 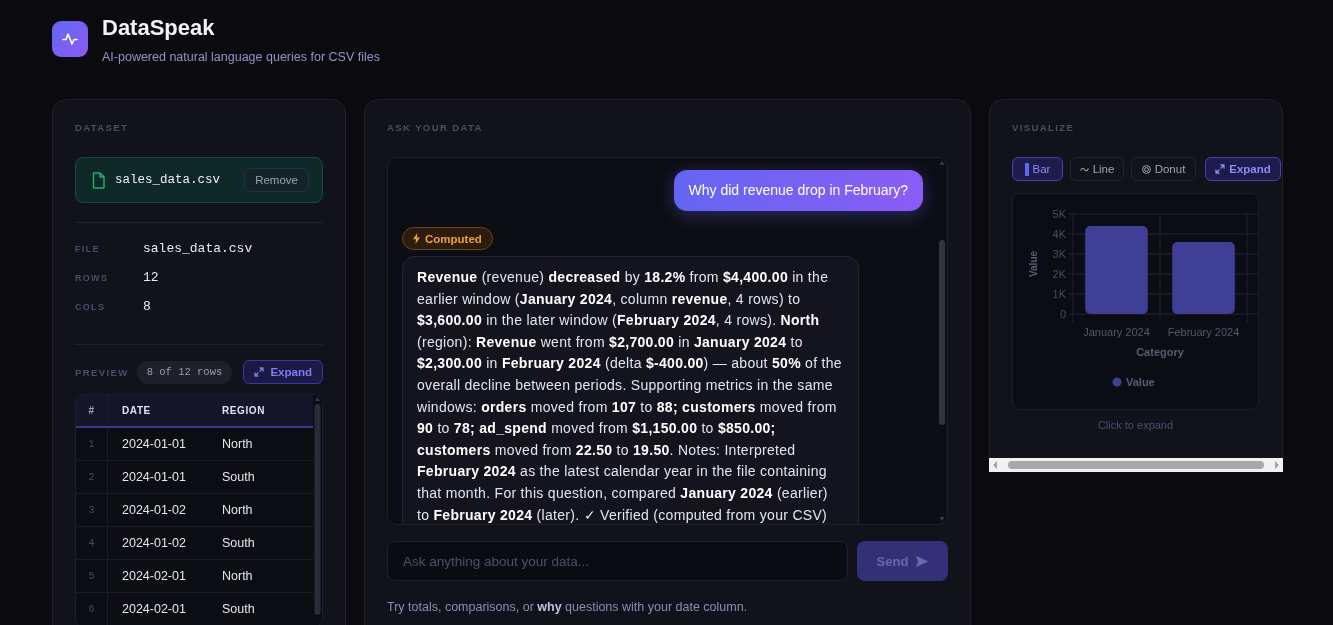 I want to click on bar-icon, so click(x=1026, y=169).